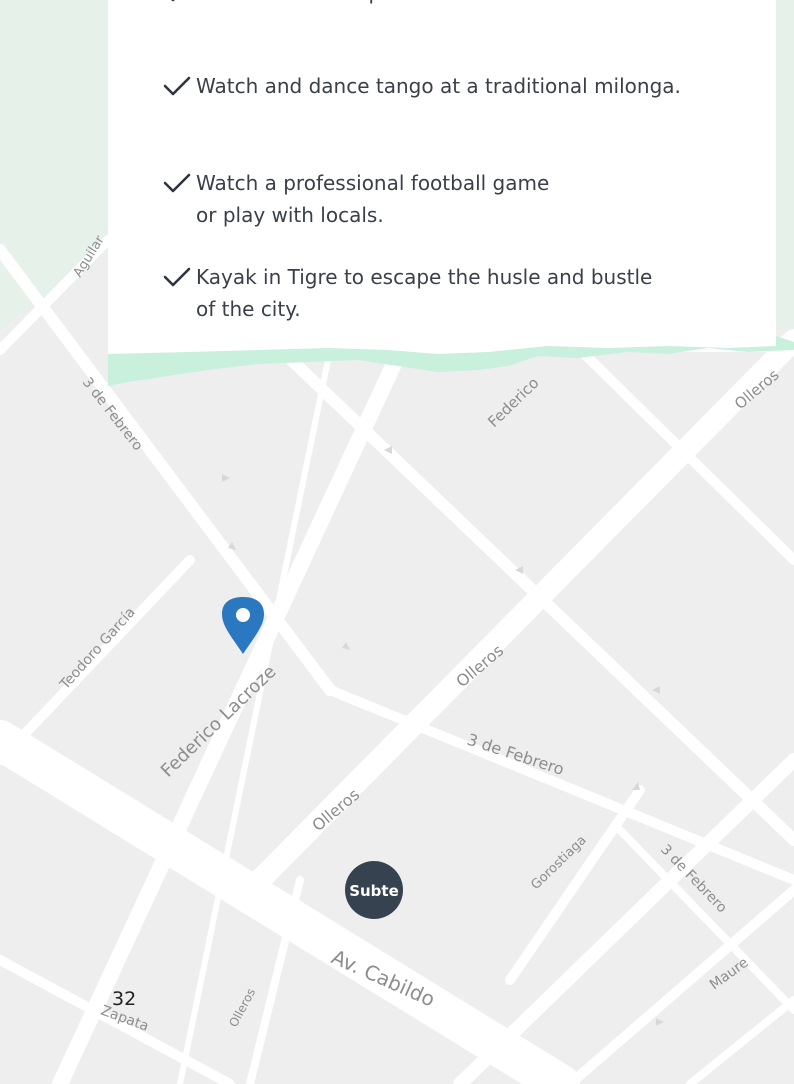 This screenshot has width=794, height=1084. I want to click on subte-station-badge: Subte, so click(374, 890).